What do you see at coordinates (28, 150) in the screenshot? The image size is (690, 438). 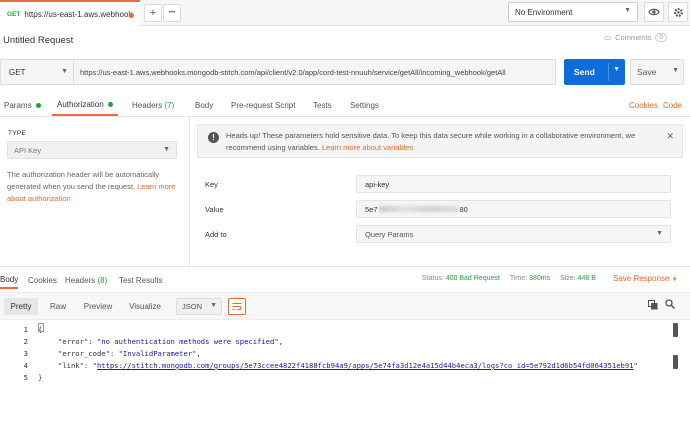 I see `auth-type-value: API Key` at bounding box center [28, 150].